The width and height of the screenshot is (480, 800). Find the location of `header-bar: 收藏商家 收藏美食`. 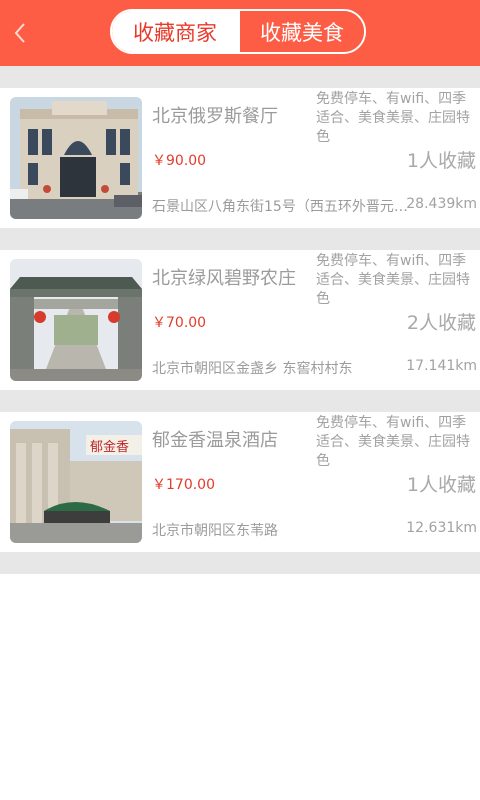

header-bar: 收藏商家 收藏美食 is located at coordinates (240, 33).